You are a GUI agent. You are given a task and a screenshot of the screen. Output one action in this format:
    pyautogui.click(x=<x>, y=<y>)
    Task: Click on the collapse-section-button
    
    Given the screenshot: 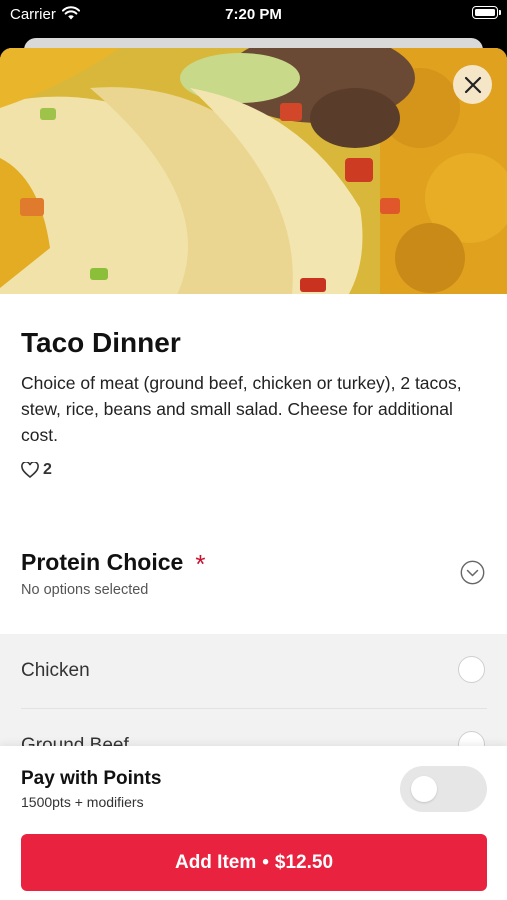 What is the action you would take?
    pyautogui.click(x=472, y=572)
    